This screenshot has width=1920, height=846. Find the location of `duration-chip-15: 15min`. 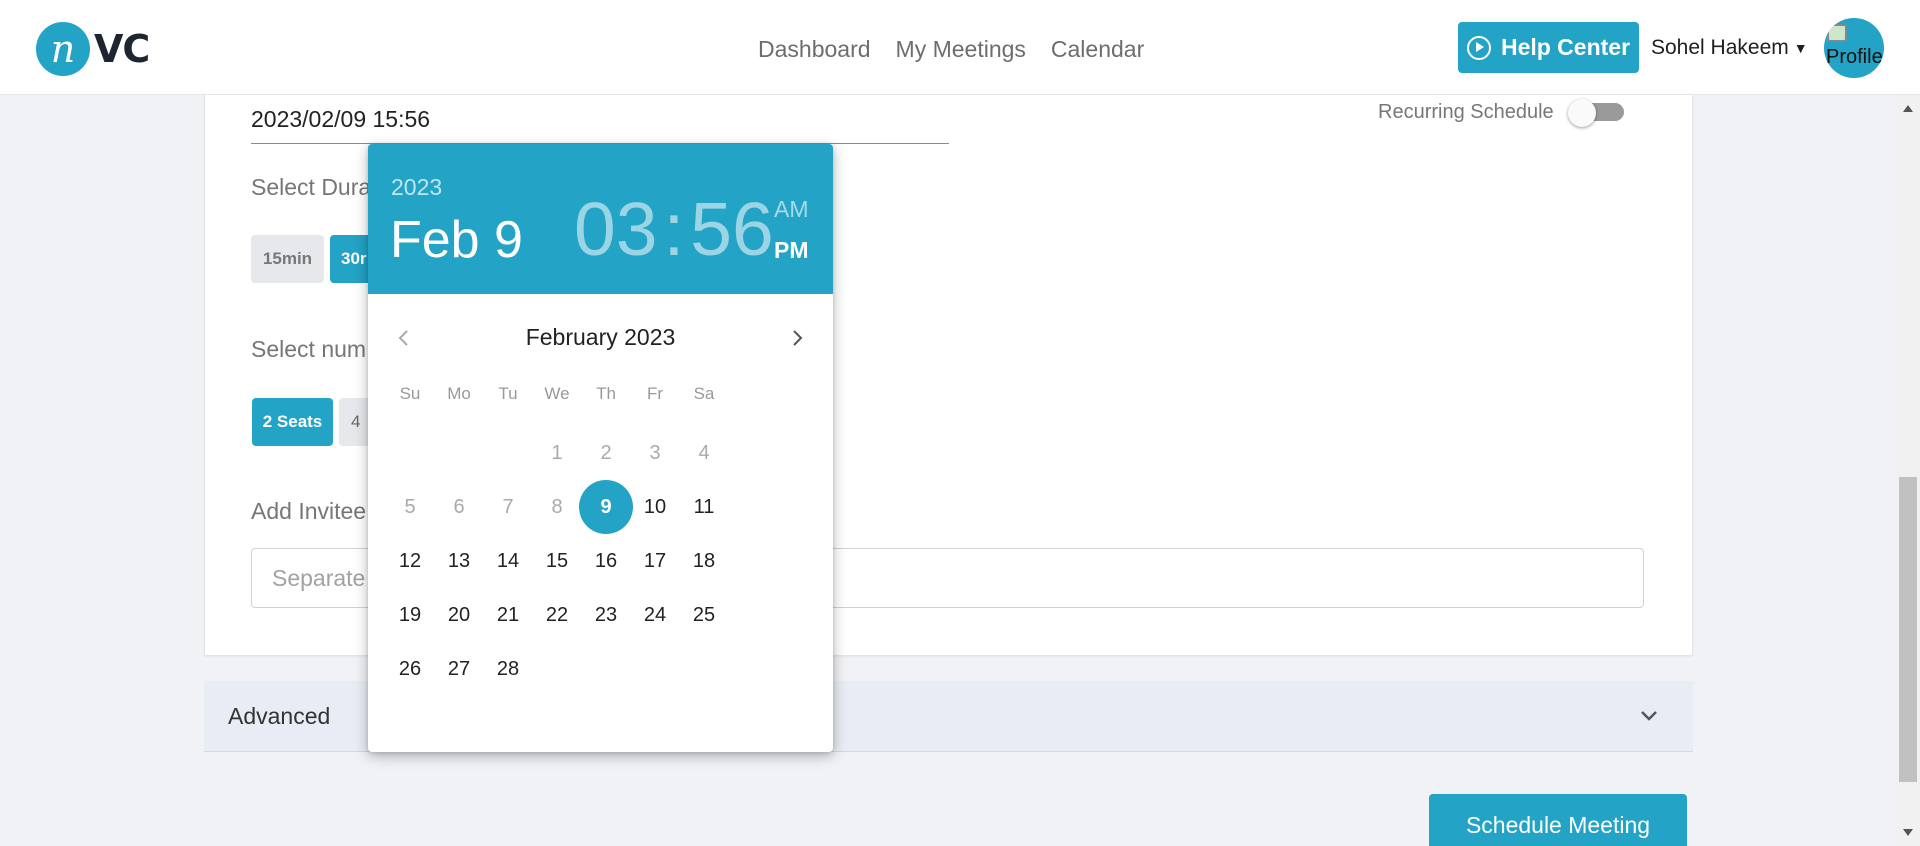

duration-chip-15: 15min is located at coordinates (287, 259).